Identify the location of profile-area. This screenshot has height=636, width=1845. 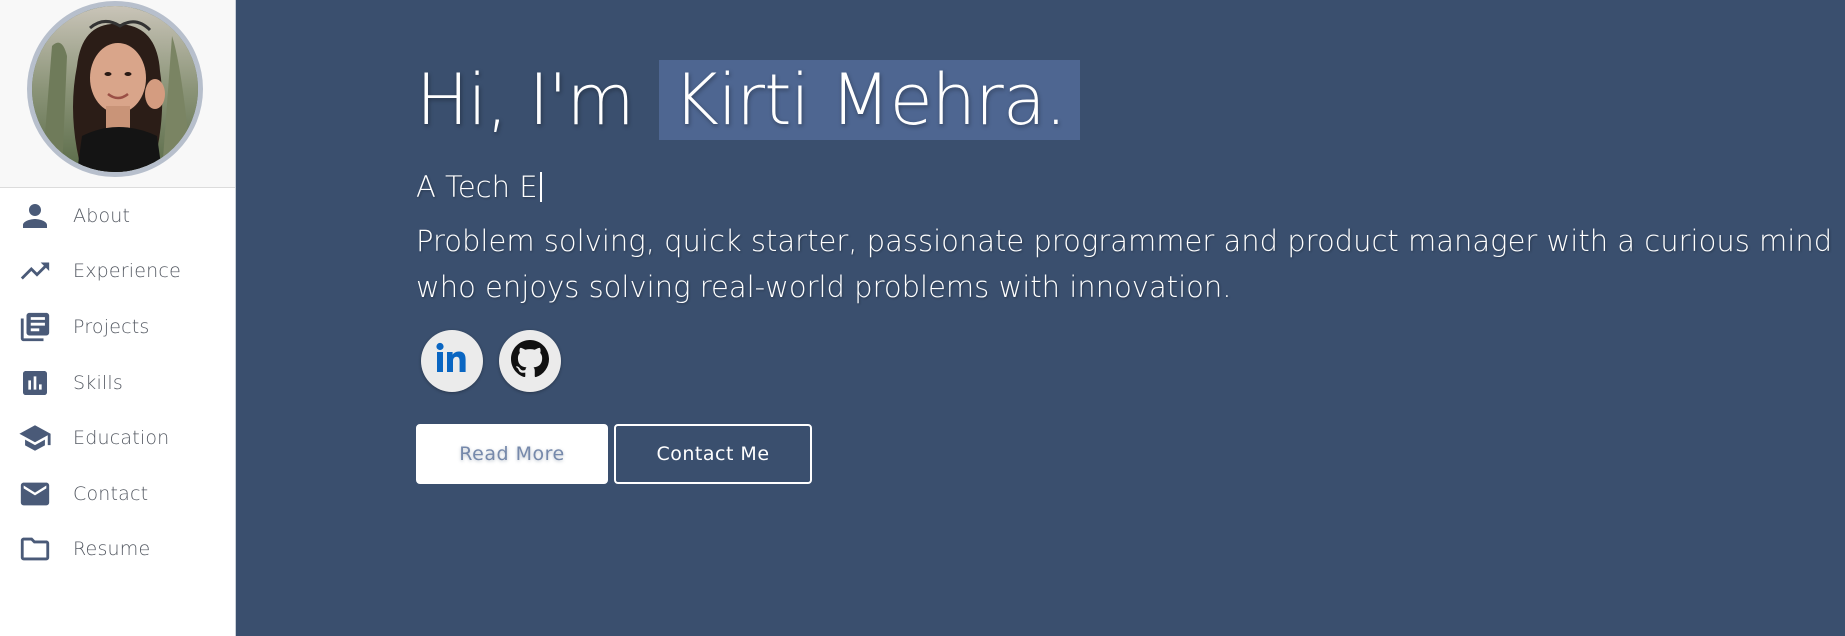
(117, 94).